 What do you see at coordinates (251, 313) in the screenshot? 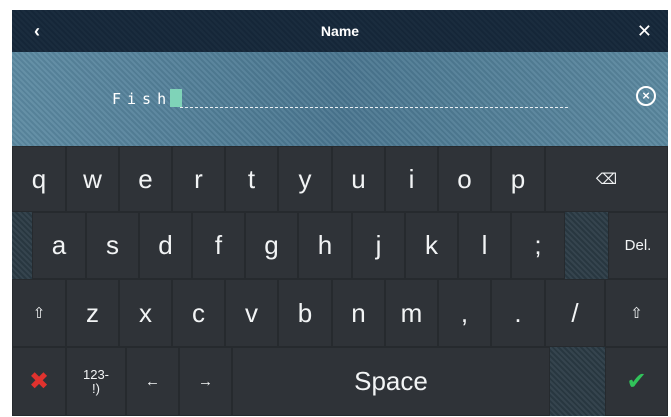
I see `key-v: v` at bounding box center [251, 313].